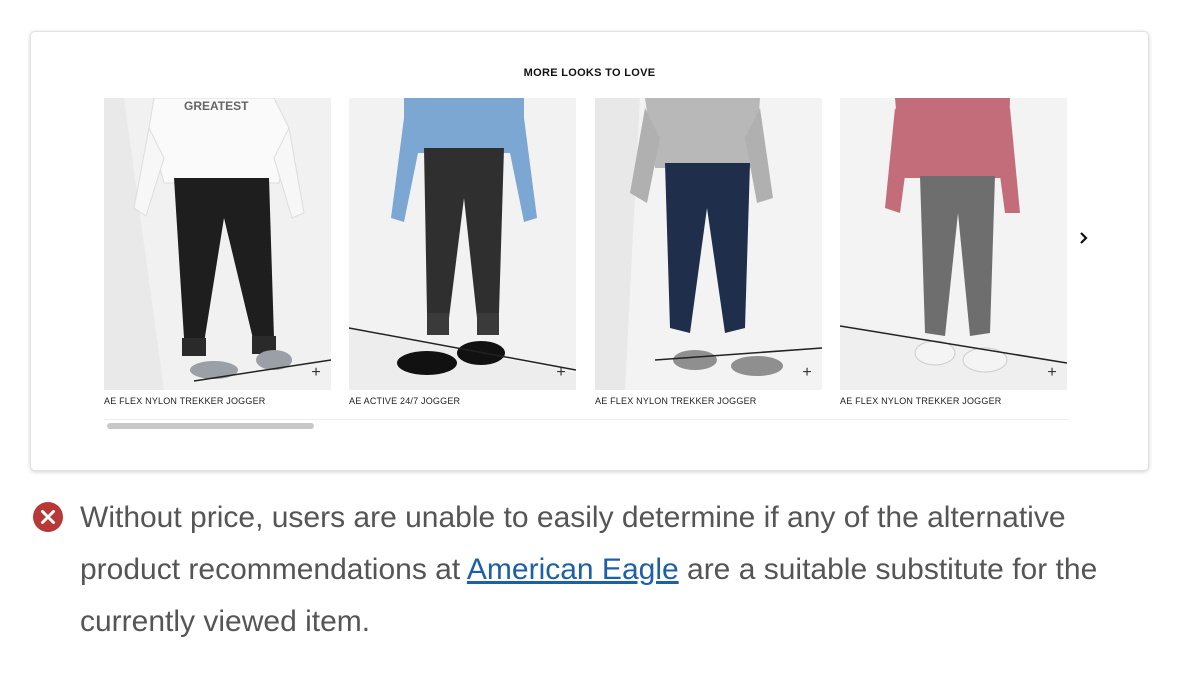  What do you see at coordinates (589, 73) in the screenshot?
I see `carousel-title: MORE LOOKS TO LOVE` at bounding box center [589, 73].